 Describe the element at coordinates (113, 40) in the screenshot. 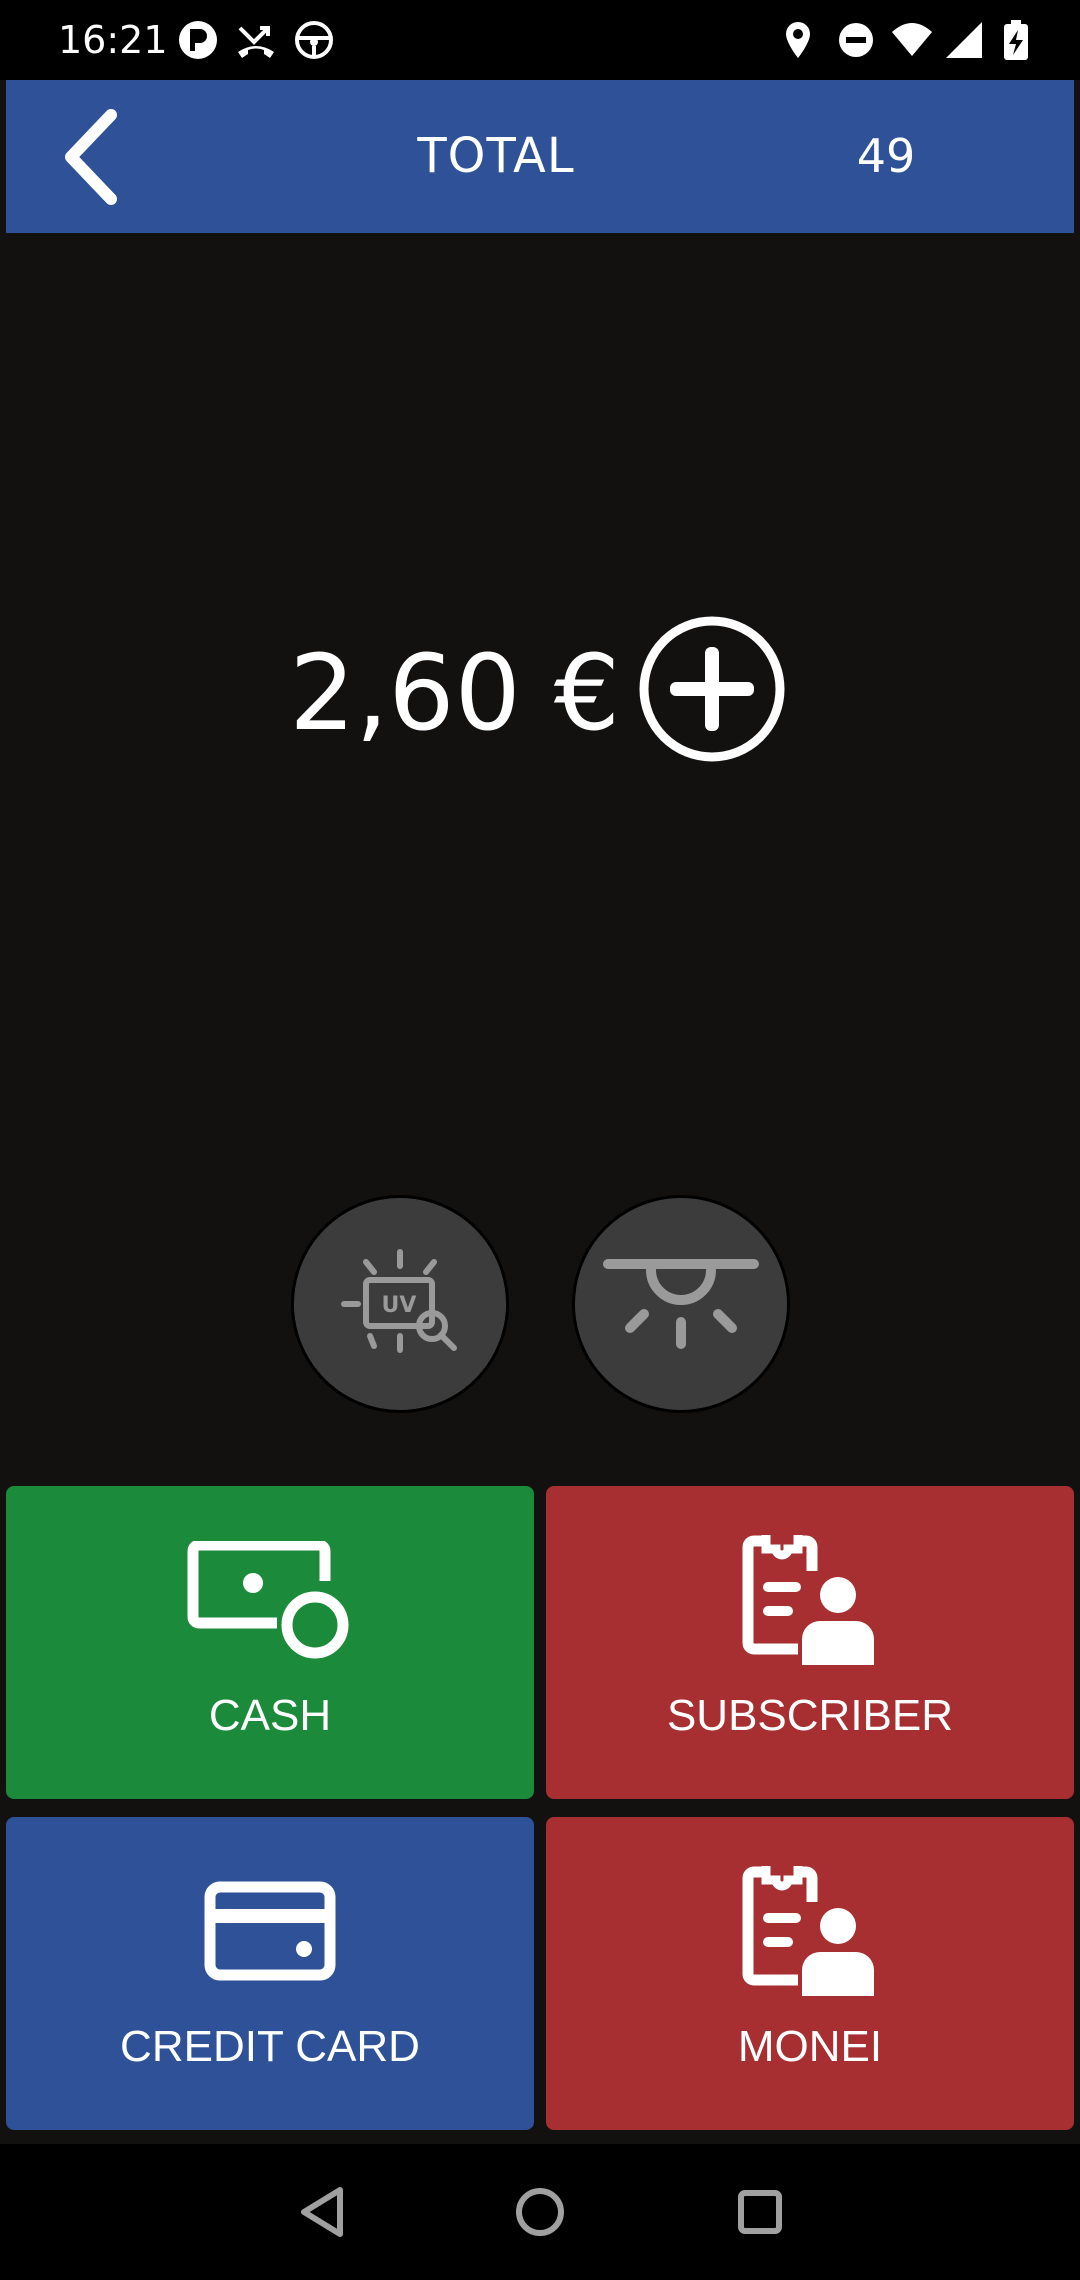

I see `status-time: 16:21` at that location.